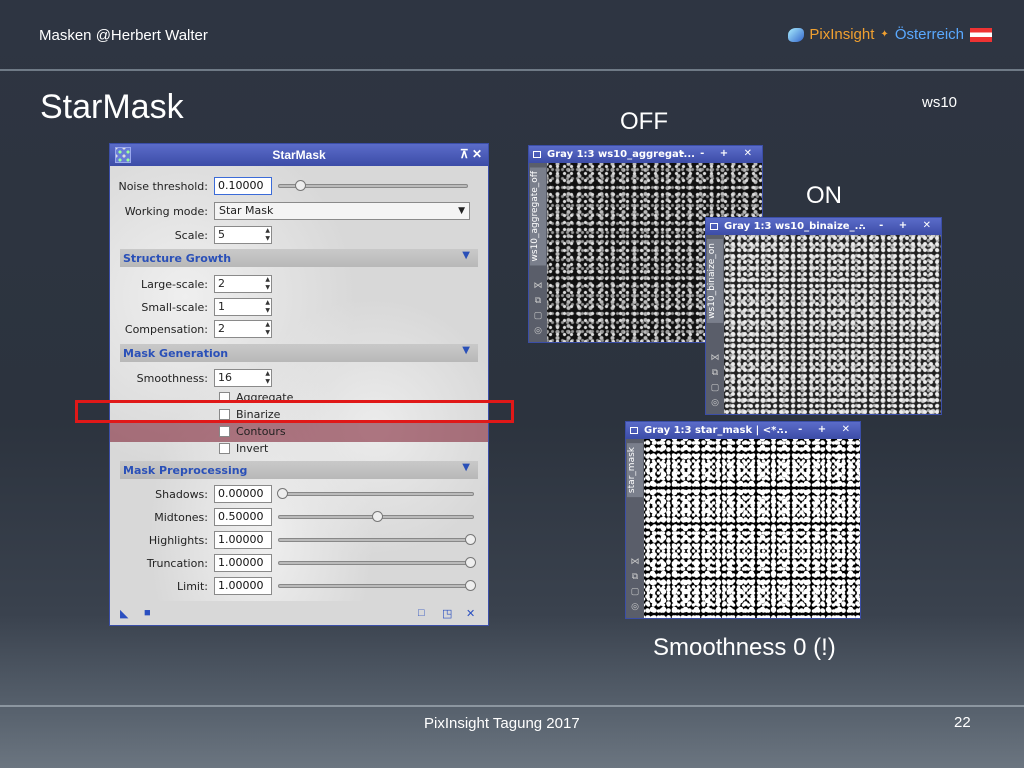  I want to click on truncation-slider, so click(377, 562).